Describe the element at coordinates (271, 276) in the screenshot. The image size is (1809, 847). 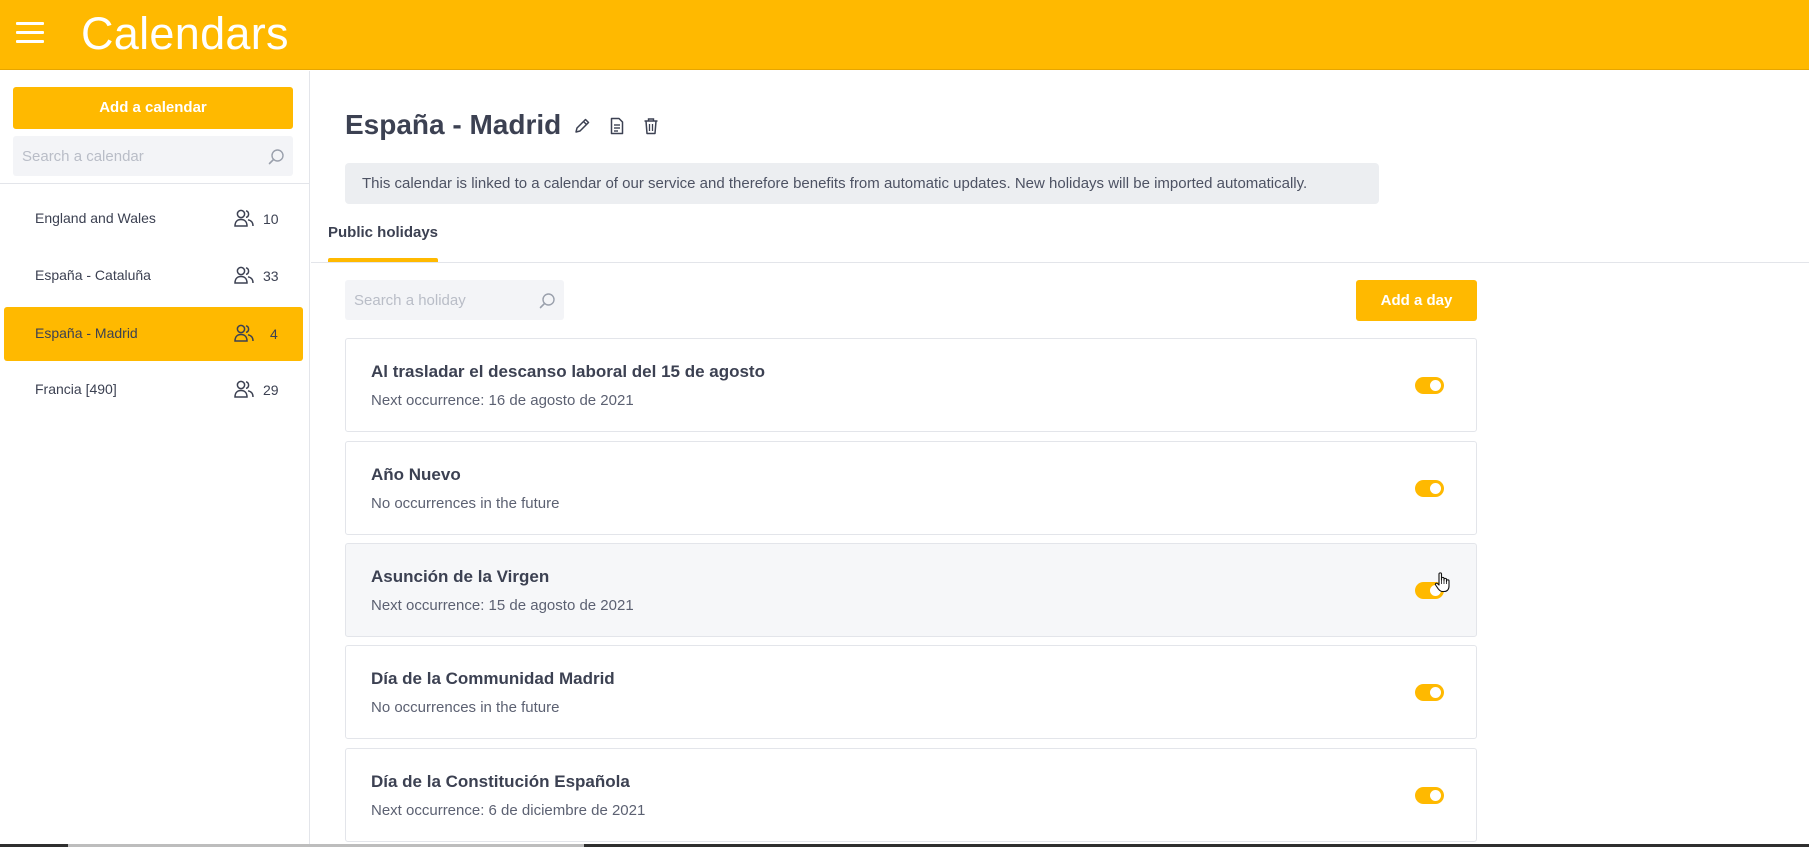
I see `member-count: 33` at that location.